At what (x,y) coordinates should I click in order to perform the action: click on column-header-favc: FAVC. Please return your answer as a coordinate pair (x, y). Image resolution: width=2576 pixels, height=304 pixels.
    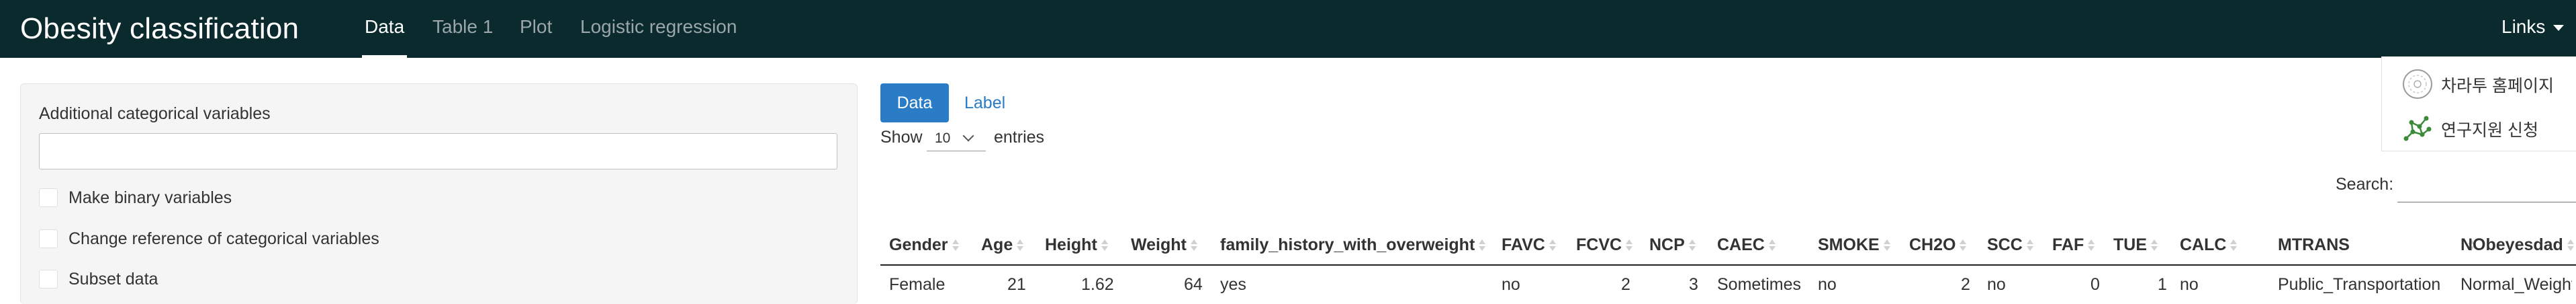
    Looking at the image, I should click on (1529, 245).